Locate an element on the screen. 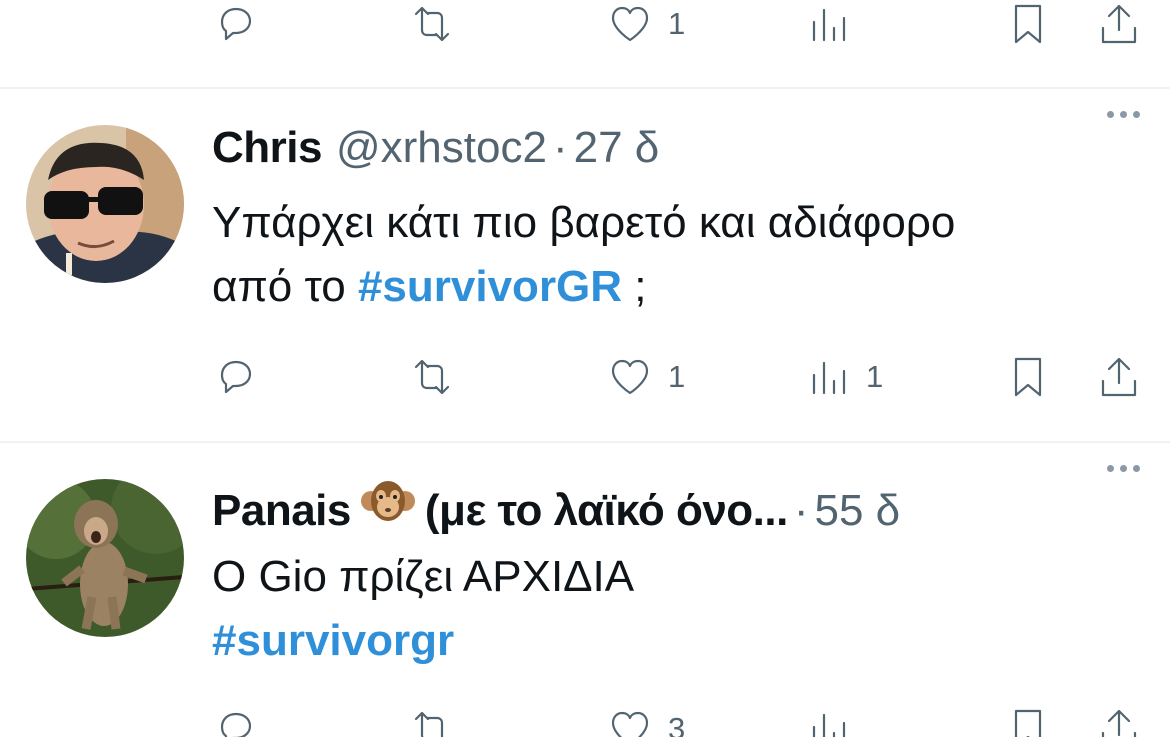 This screenshot has height=737, width=1170. tweet-text-suffix: ; is located at coordinates (634, 286).